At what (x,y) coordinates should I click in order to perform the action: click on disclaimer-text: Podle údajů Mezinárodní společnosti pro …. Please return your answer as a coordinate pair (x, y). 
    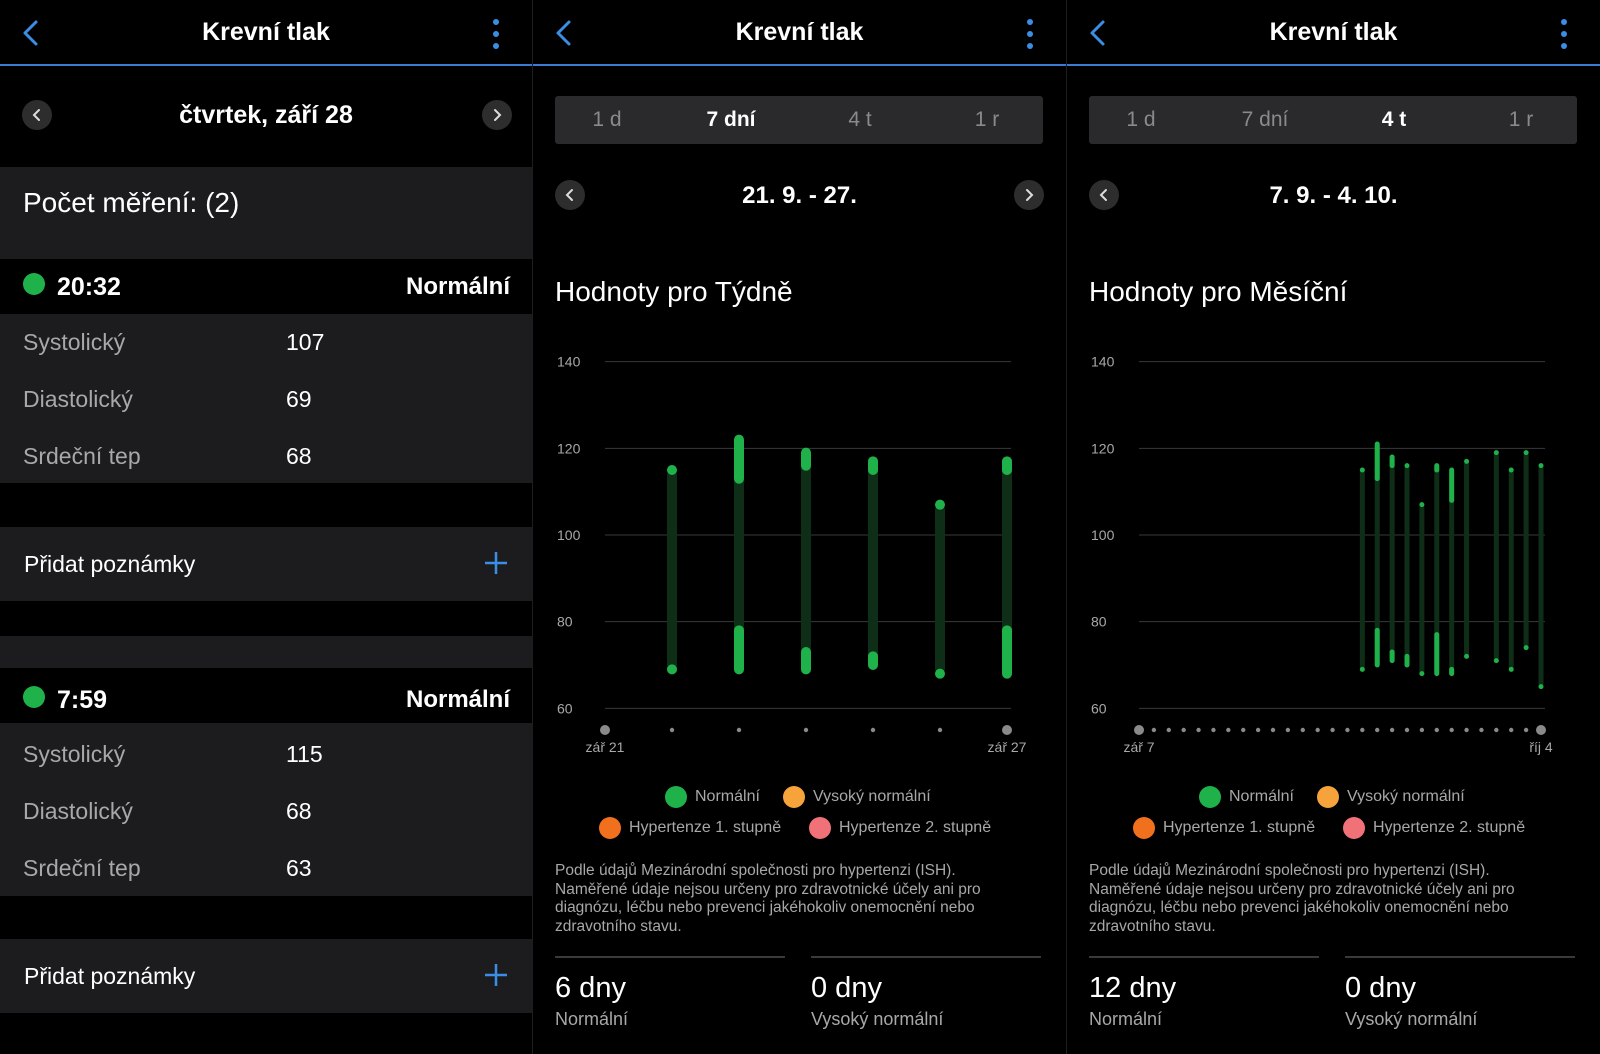
    Looking at the image, I should click on (768, 898).